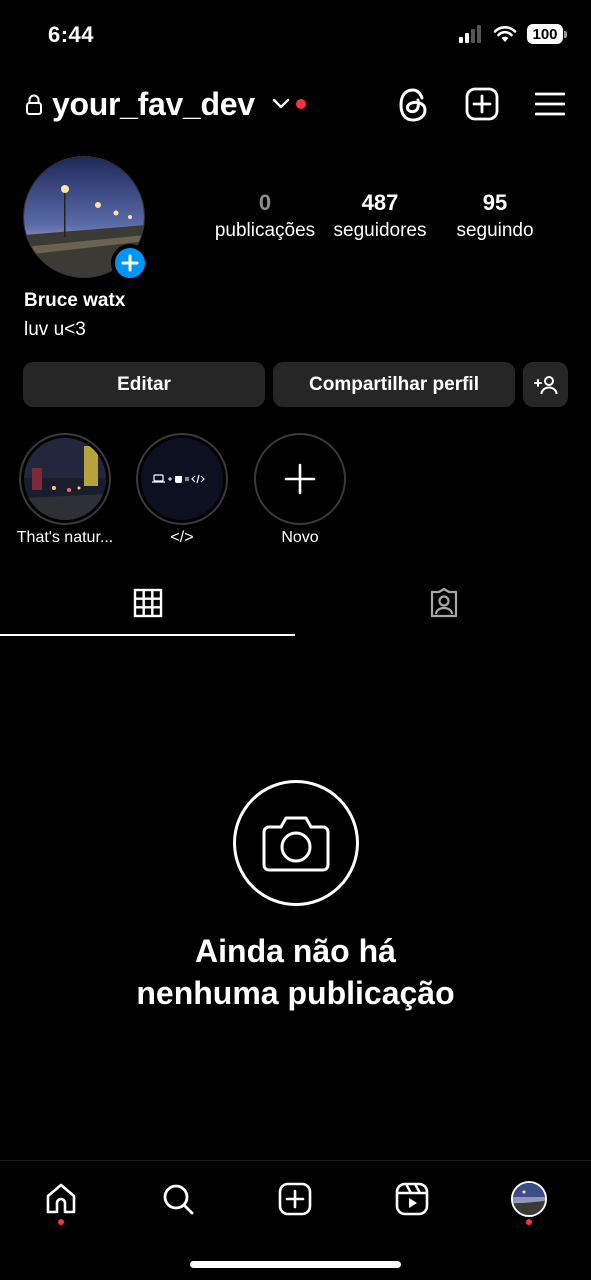 This screenshot has width=591, height=1280. What do you see at coordinates (34, 104) in the screenshot?
I see `lock-icon` at bounding box center [34, 104].